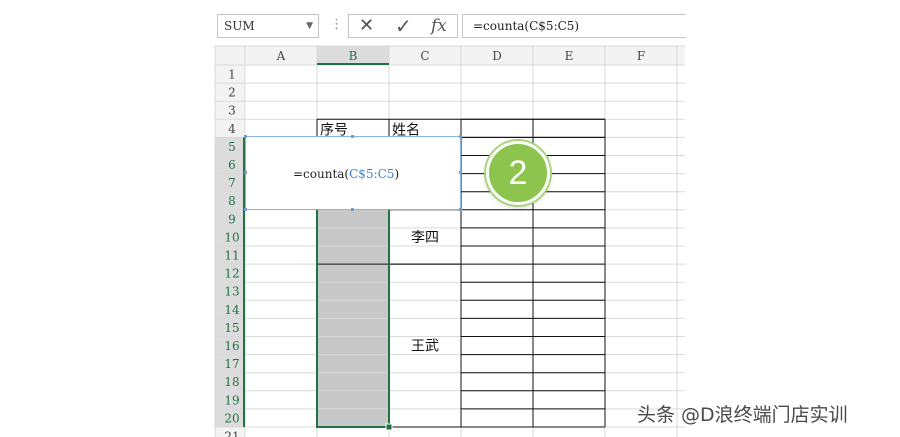 This screenshot has width=900, height=437. I want to click on row-header-19: 19, so click(231, 400).